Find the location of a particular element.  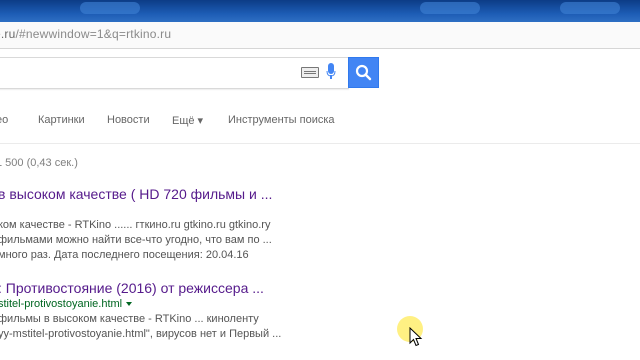

divider is located at coordinates (320, 143).